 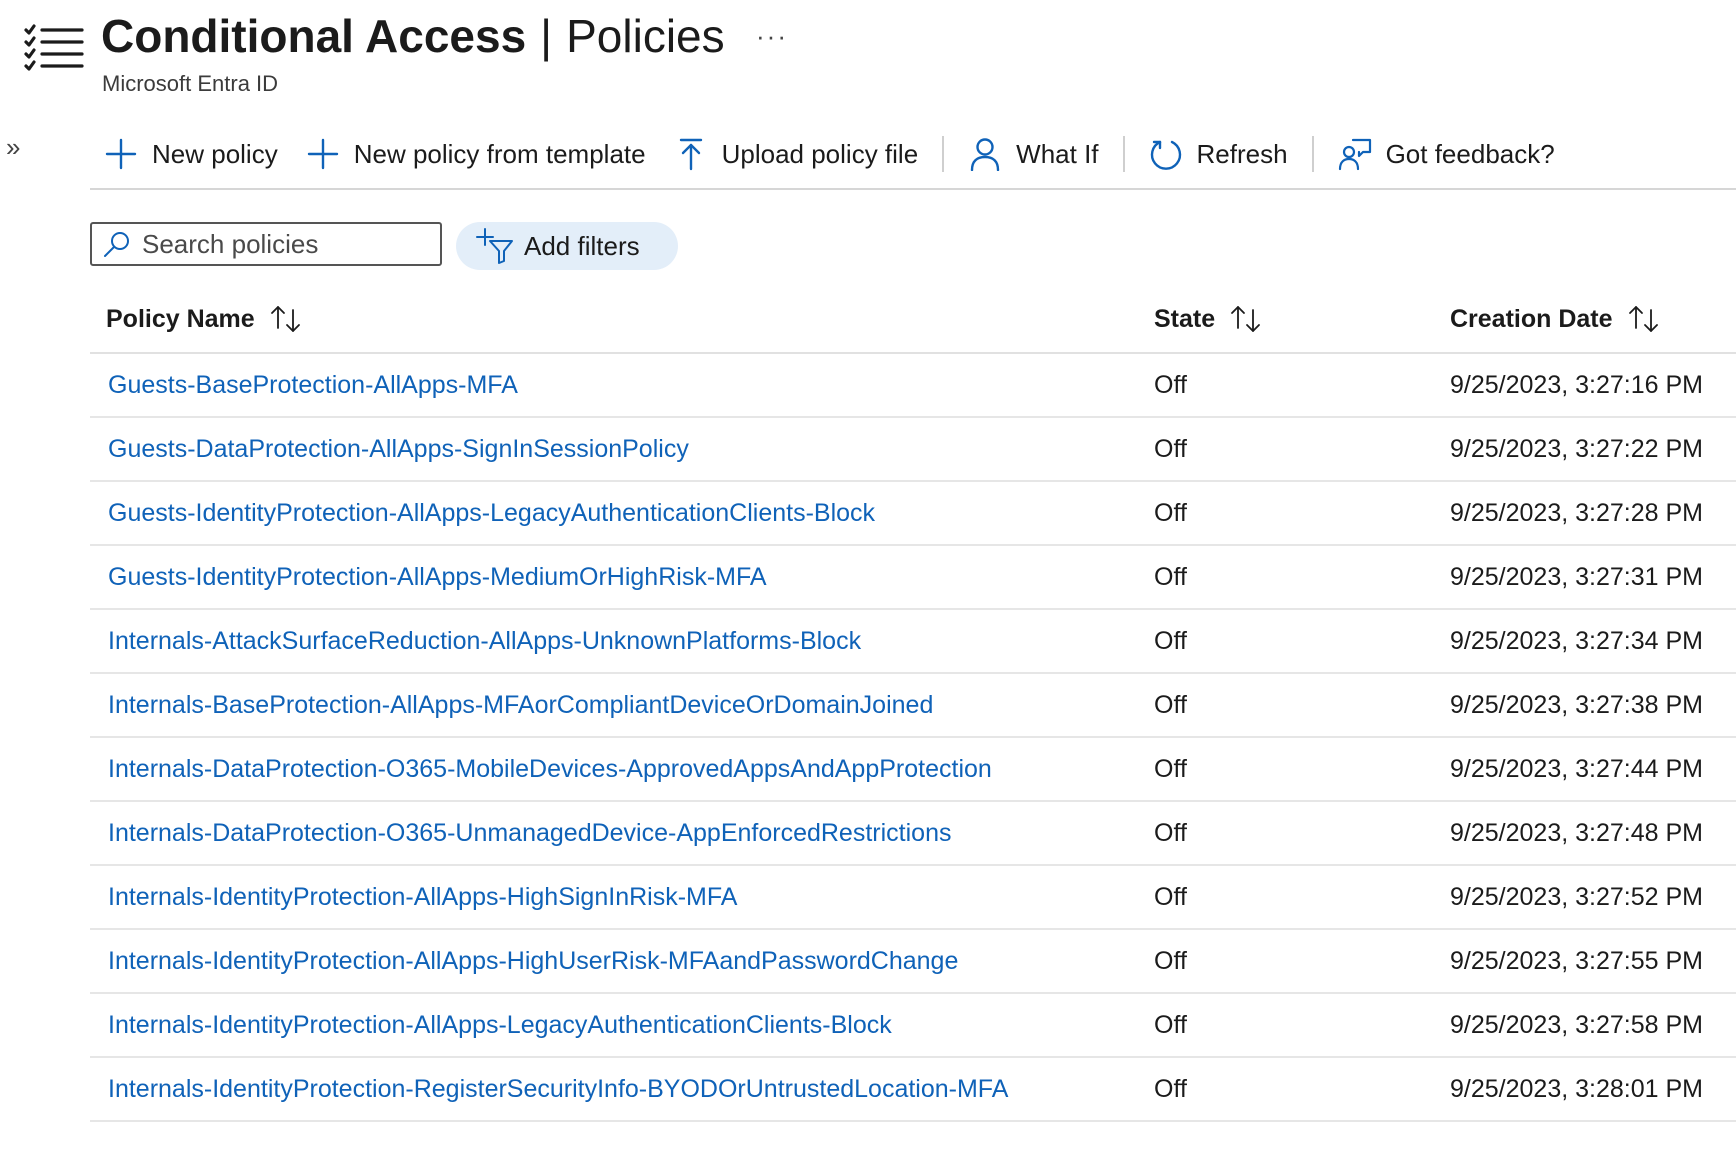 I want to click on column-header-label: Creation Date, so click(x=1531, y=318).